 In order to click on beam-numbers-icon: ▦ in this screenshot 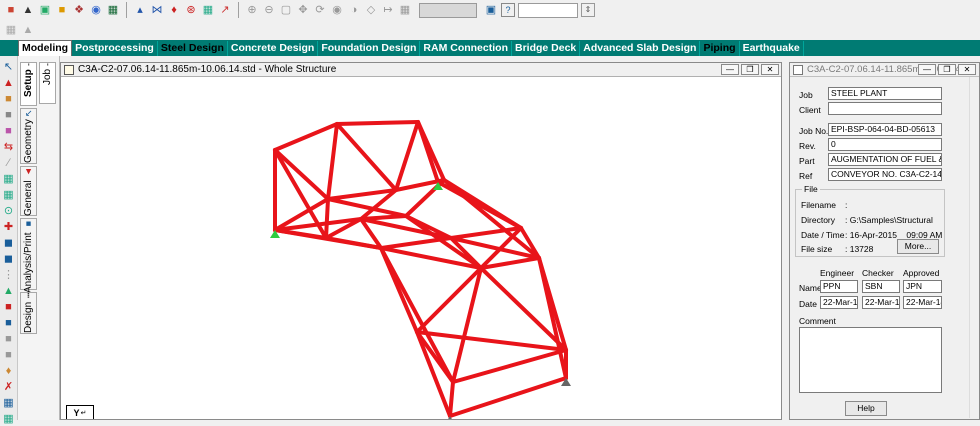, I will do `click(9, 419)`.